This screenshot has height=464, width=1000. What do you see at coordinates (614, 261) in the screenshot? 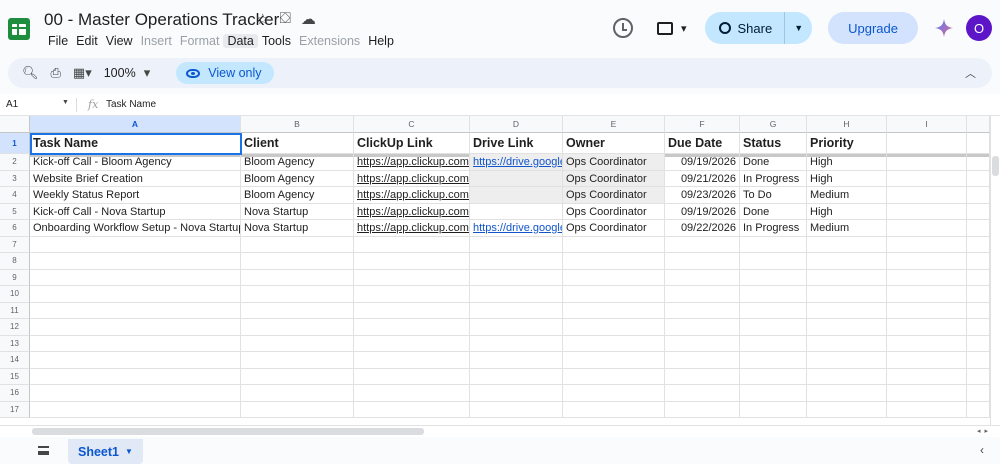
I see `cell-e8` at bounding box center [614, 261].